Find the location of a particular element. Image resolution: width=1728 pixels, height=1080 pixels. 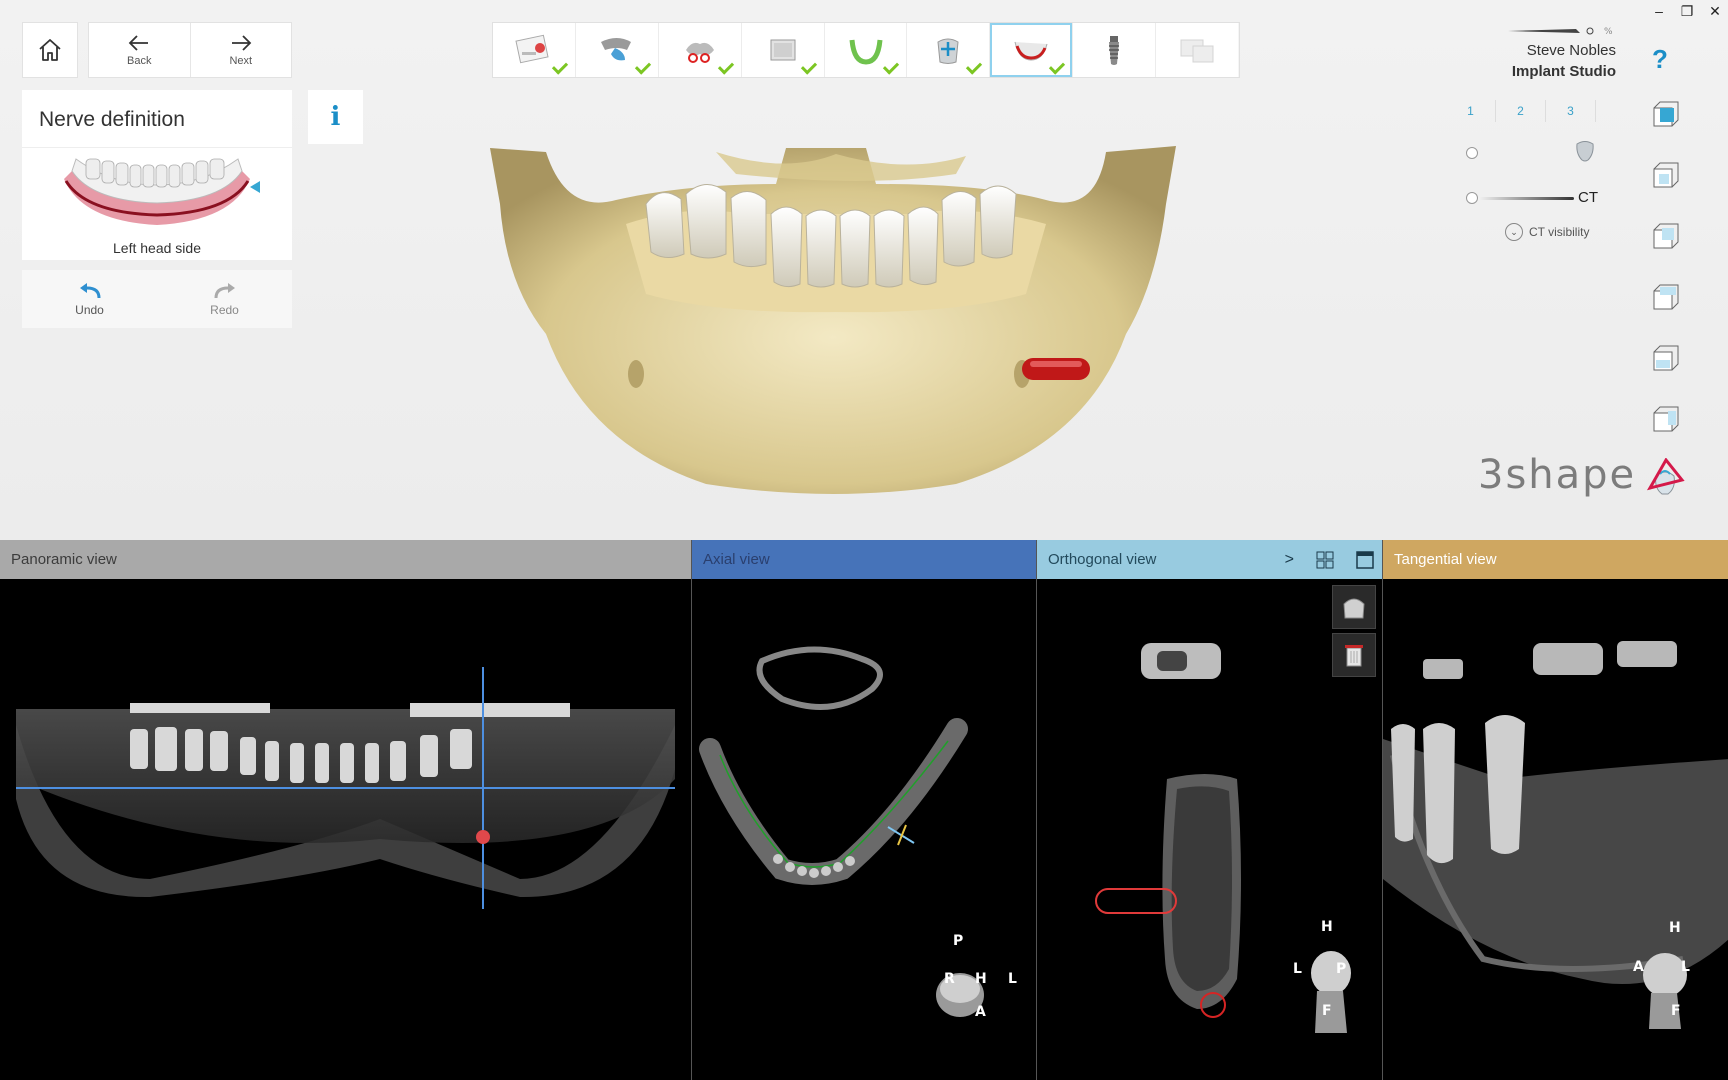

ct-visibility-toggle: ⌄ CT visibility is located at coordinates (1547, 232).